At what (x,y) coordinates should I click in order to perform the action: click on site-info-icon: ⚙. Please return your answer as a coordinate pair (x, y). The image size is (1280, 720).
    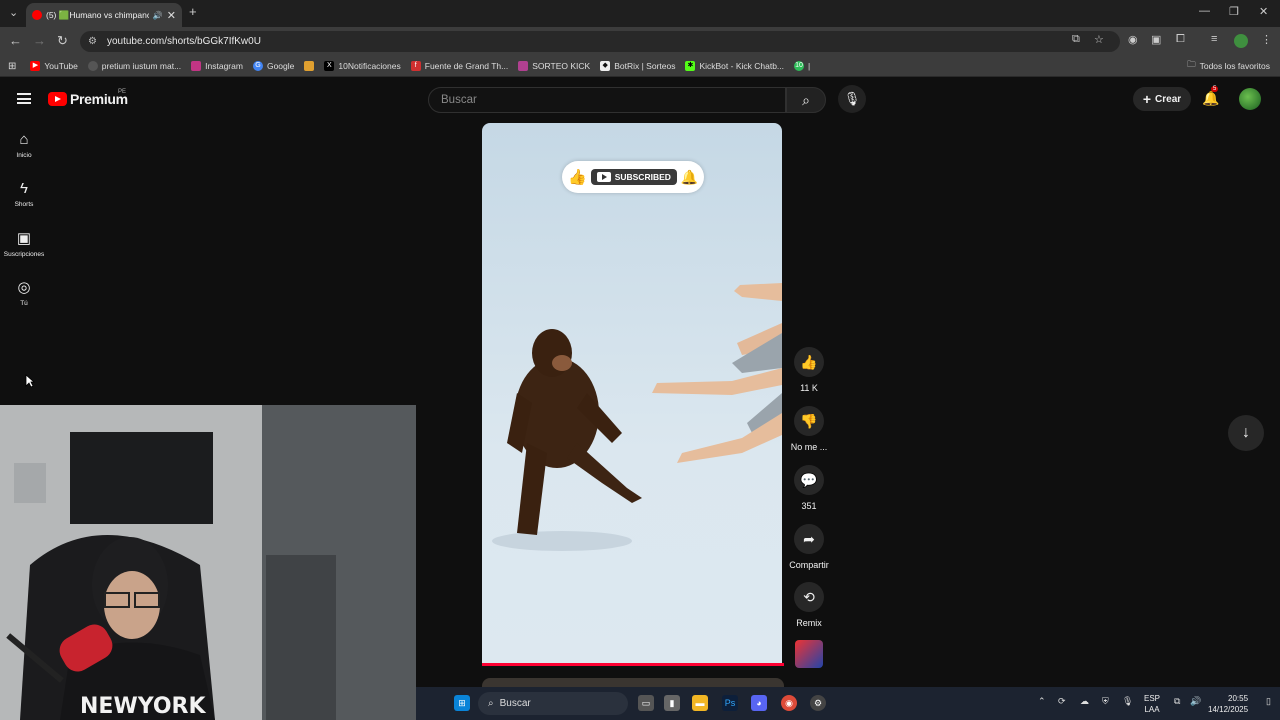
    Looking at the image, I should click on (92, 41).